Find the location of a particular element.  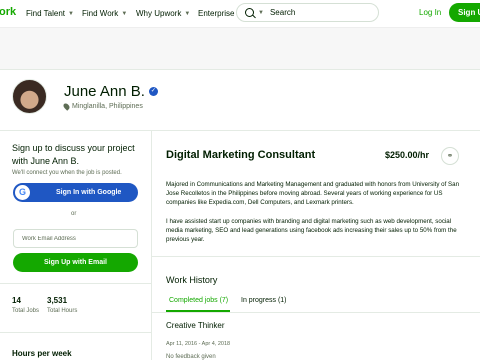

link-icon: ⚭ is located at coordinates (450, 155).